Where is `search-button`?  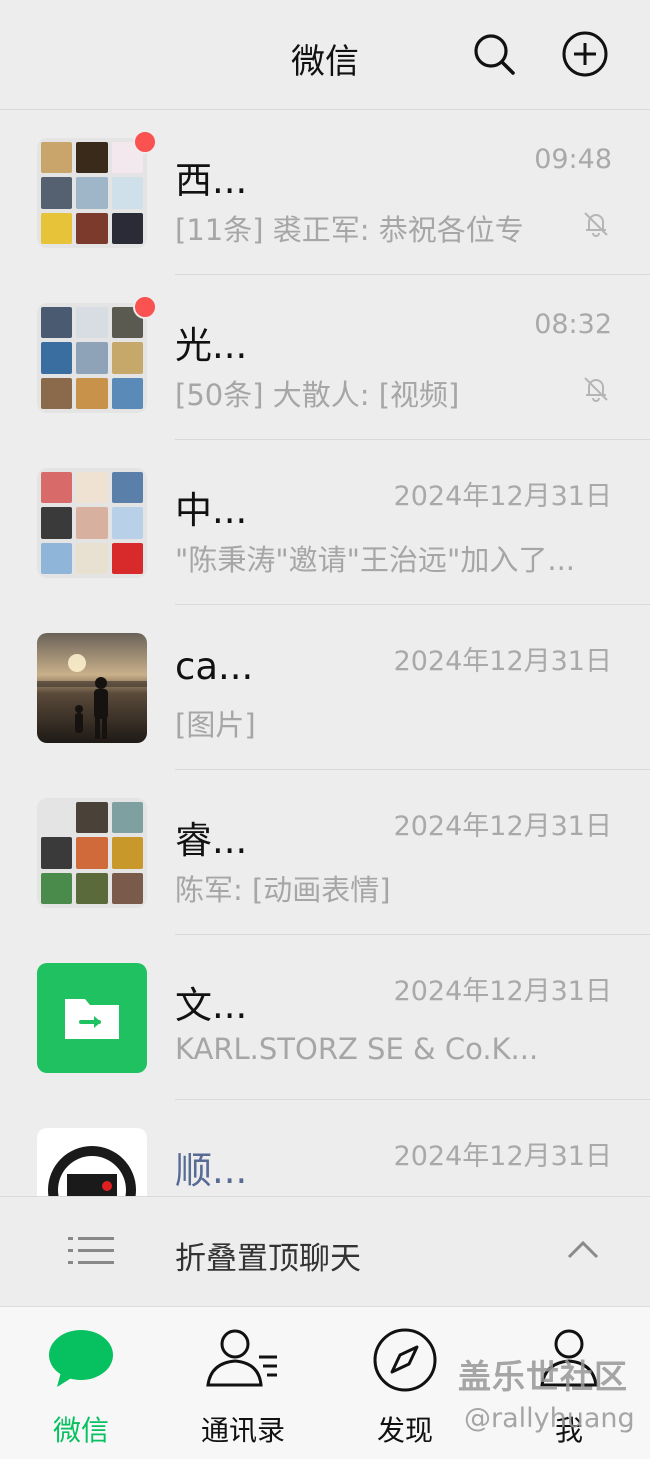
search-button is located at coordinates (494, 54).